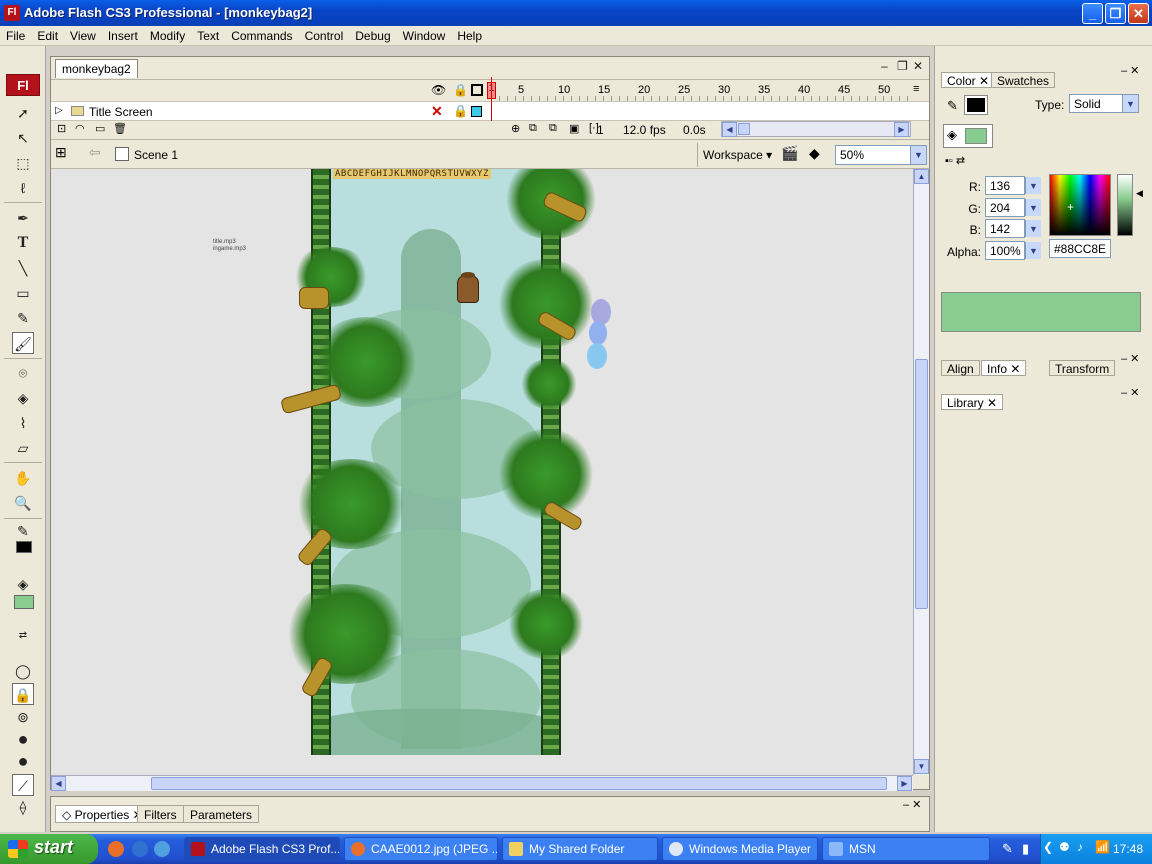 The image size is (1152, 864). I want to click on doc-restore-icon: ❐, so click(902, 66).